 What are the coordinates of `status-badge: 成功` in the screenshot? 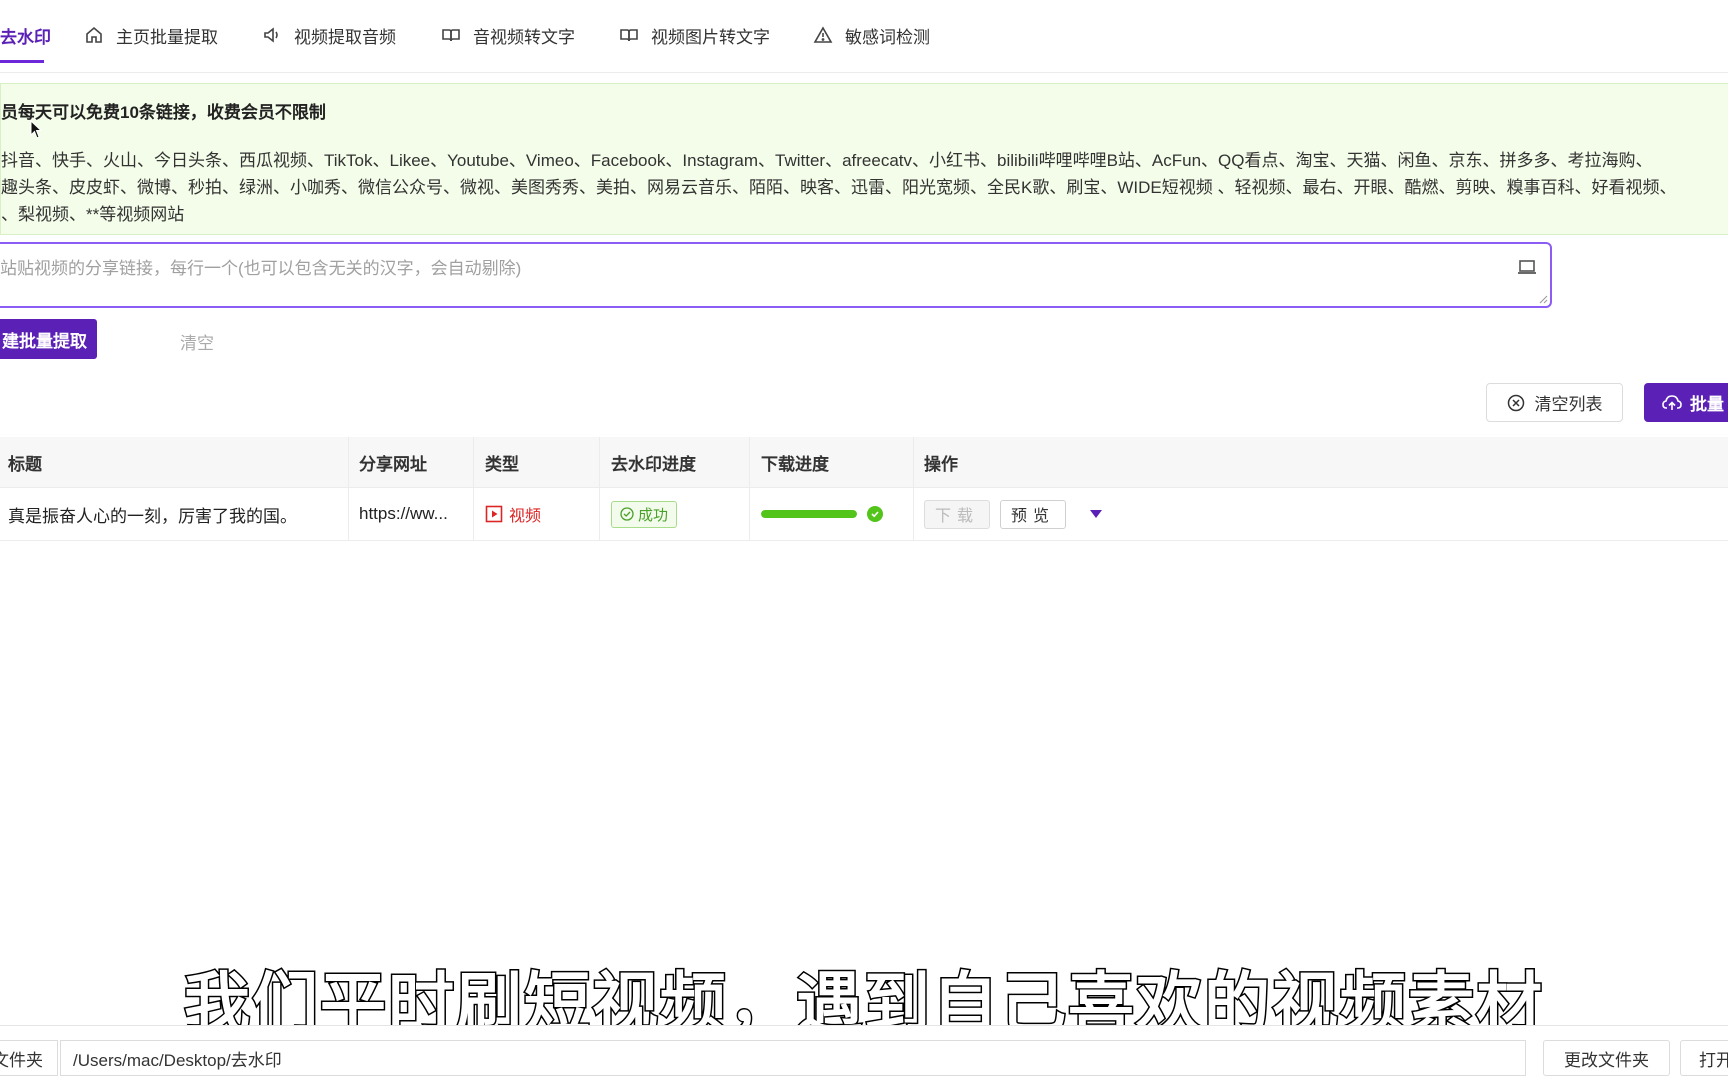 It's located at (644, 514).